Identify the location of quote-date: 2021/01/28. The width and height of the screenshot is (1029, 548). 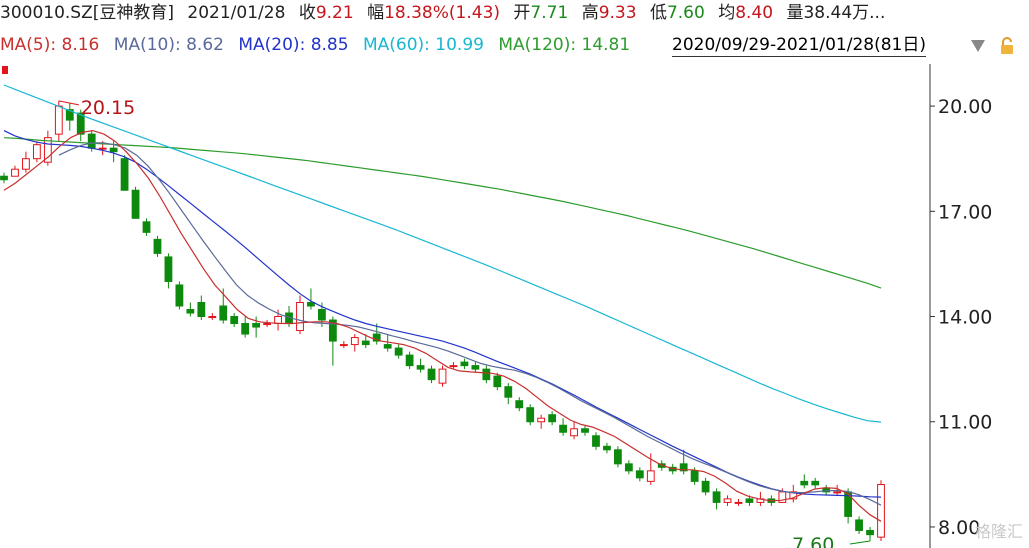
(236, 13).